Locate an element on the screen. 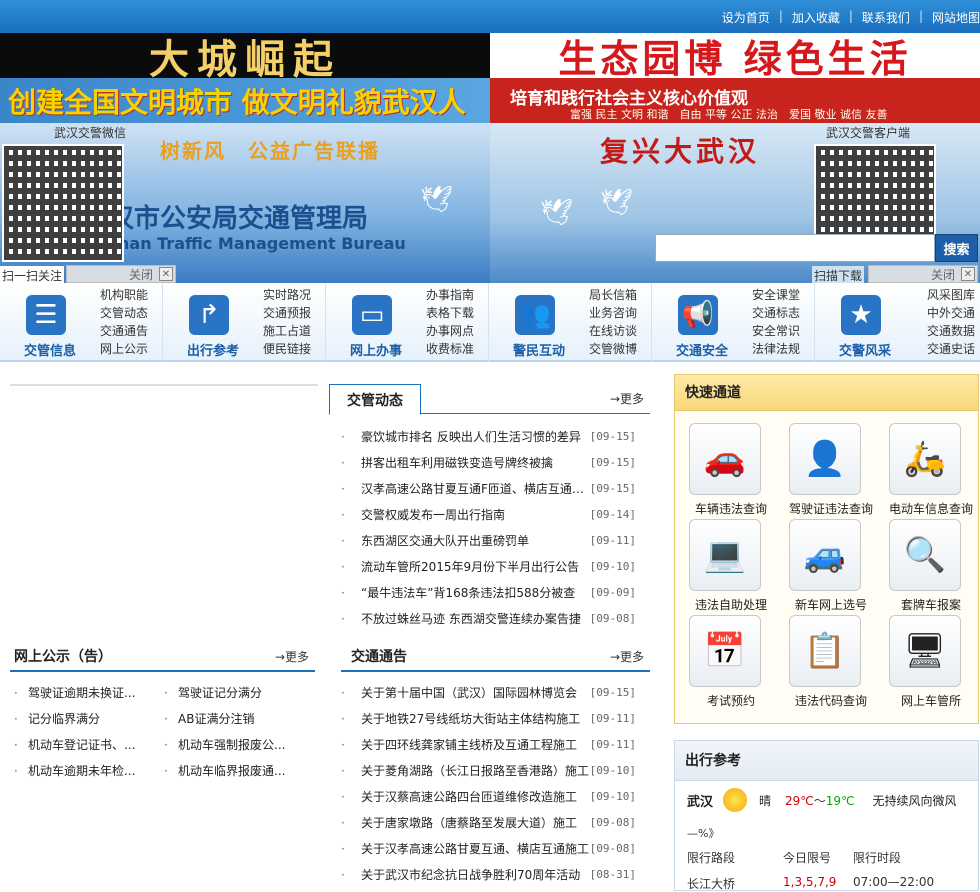 The image size is (980, 892). car-plate-icon: 🚙 is located at coordinates (825, 555).